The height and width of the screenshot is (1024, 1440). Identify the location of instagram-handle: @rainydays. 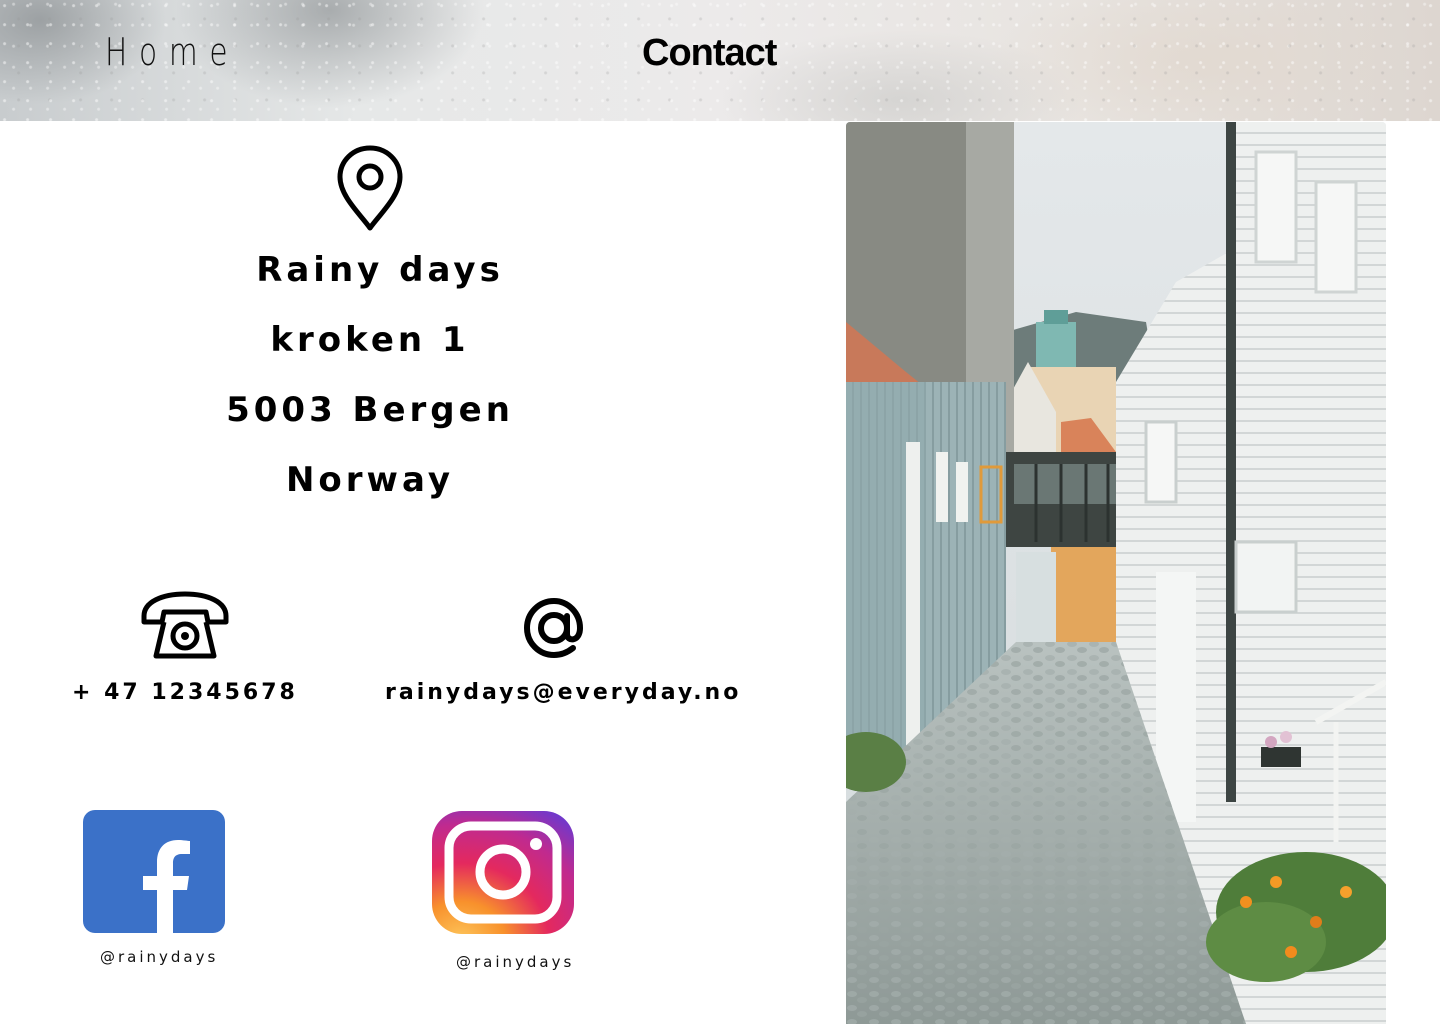
(515, 962).